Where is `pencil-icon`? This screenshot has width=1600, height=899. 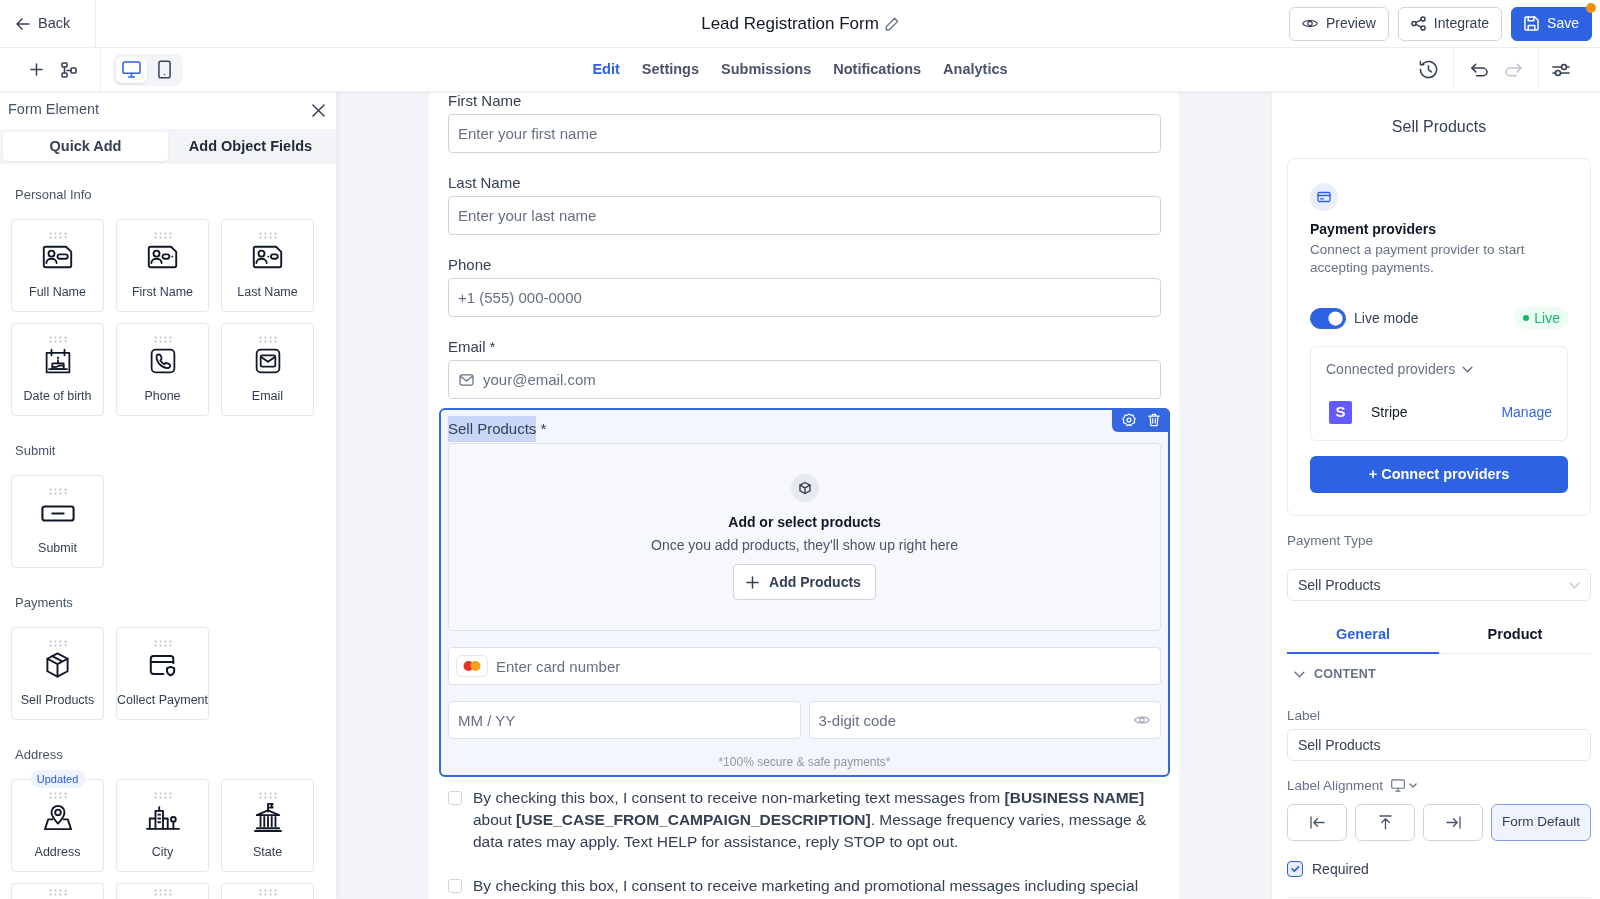
pencil-icon is located at coordinates (891, 23).